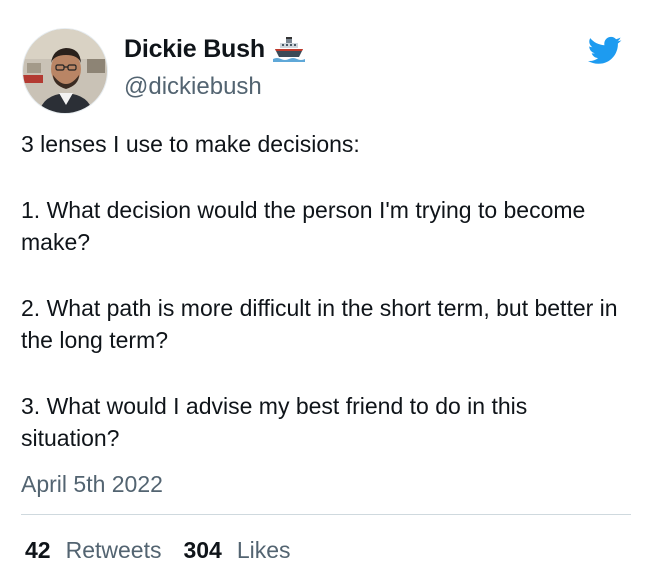  I want to click on author-handle: @dickiebush, so click(193, 87).